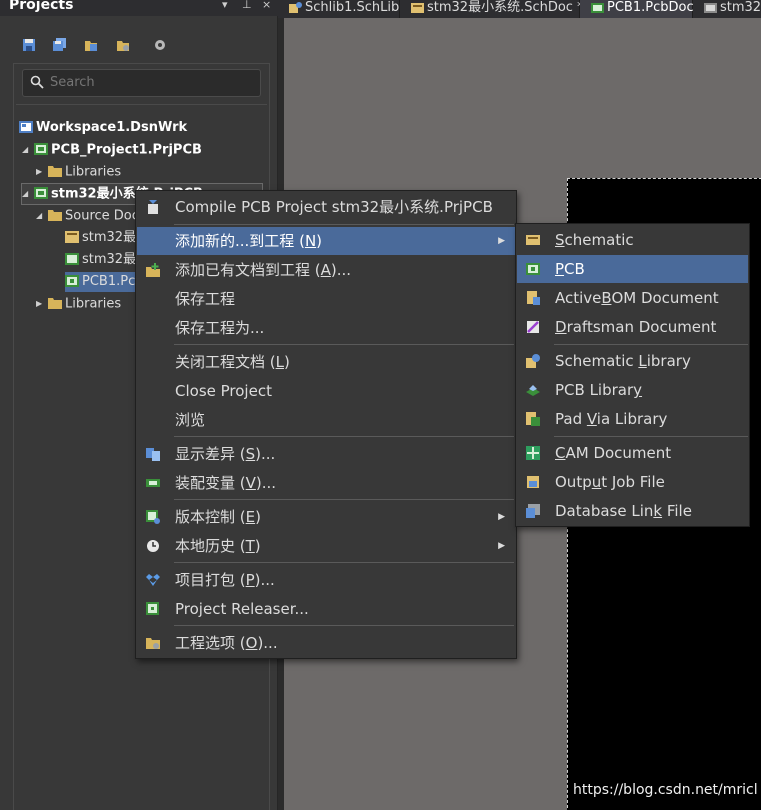  I want to click on menu-item-save-project: 保存工程, so click(326, 299).